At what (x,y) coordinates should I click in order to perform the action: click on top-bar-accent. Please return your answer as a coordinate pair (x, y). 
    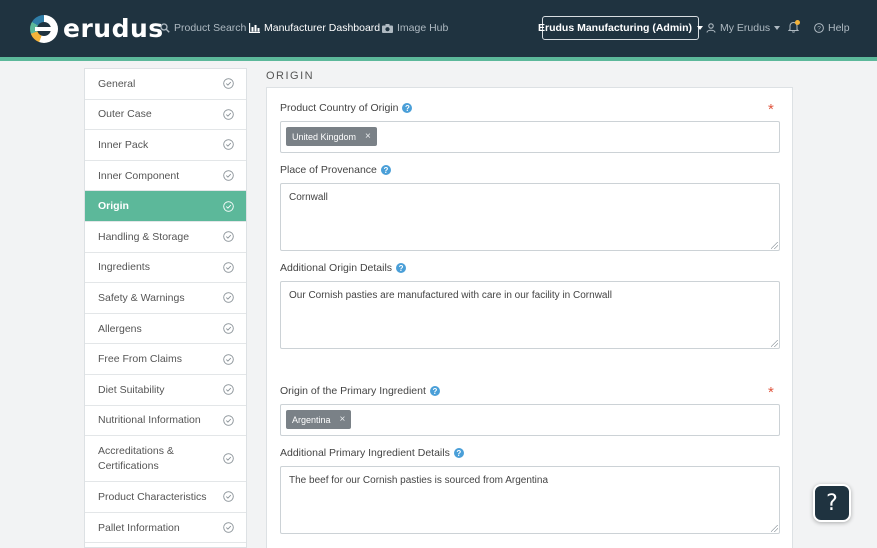
    Looking at the image, I should click on (438, 59).